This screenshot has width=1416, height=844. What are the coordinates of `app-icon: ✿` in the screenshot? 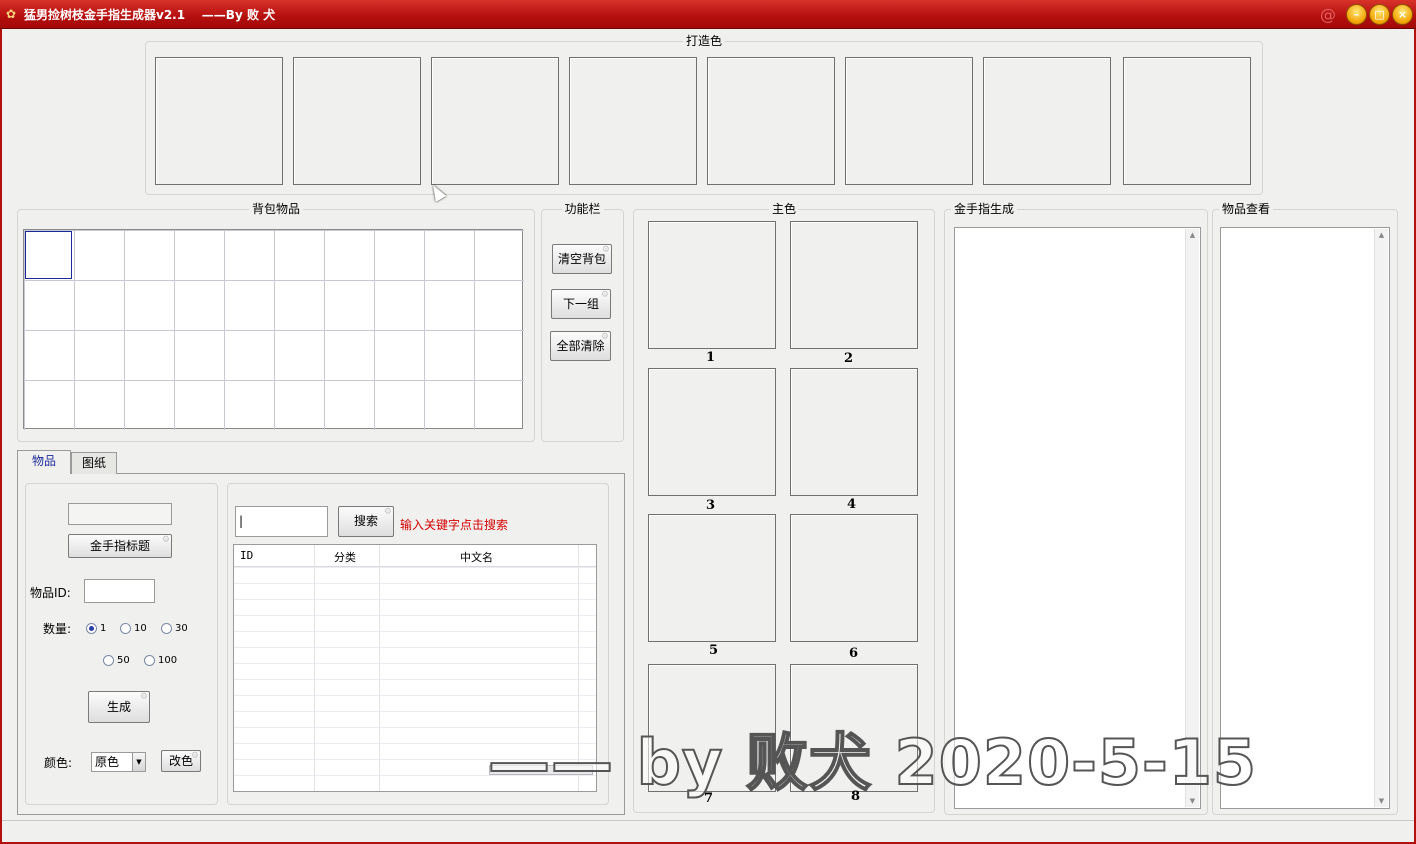 It's located at (11, 14).